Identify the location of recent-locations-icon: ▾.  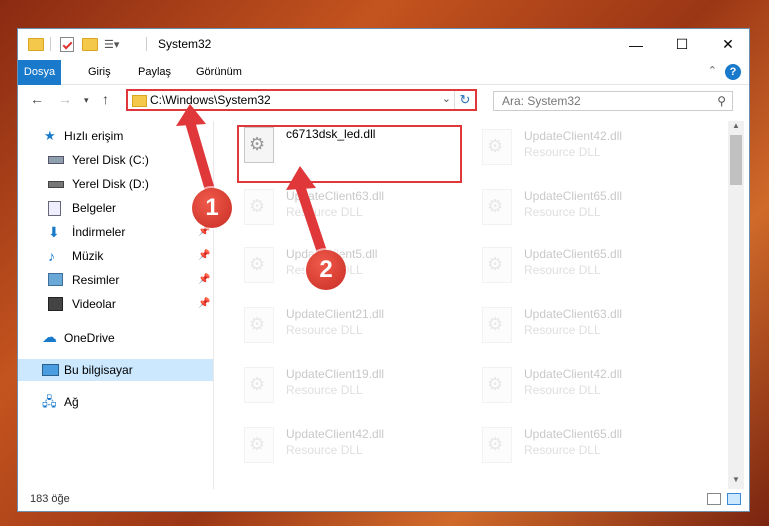
(86, 100).